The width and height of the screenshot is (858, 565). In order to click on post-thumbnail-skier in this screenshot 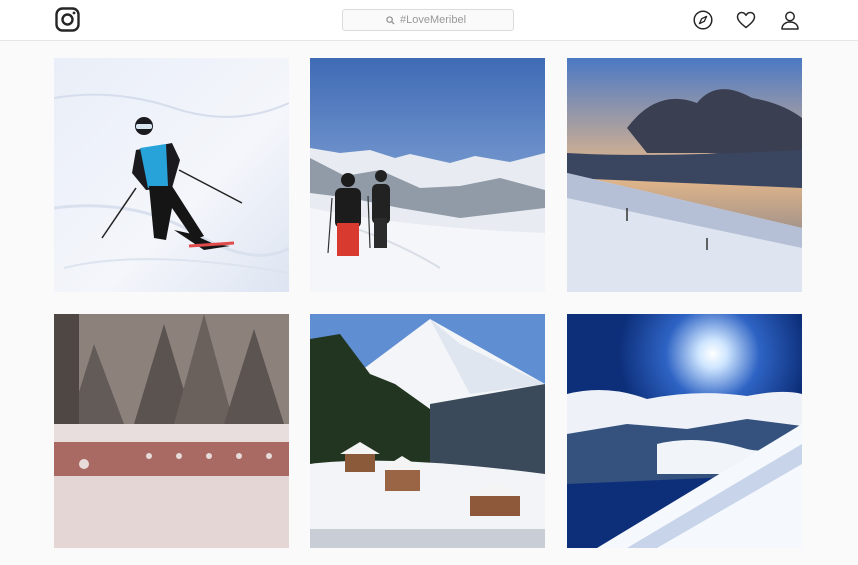, I will do `click(171, 175)`.